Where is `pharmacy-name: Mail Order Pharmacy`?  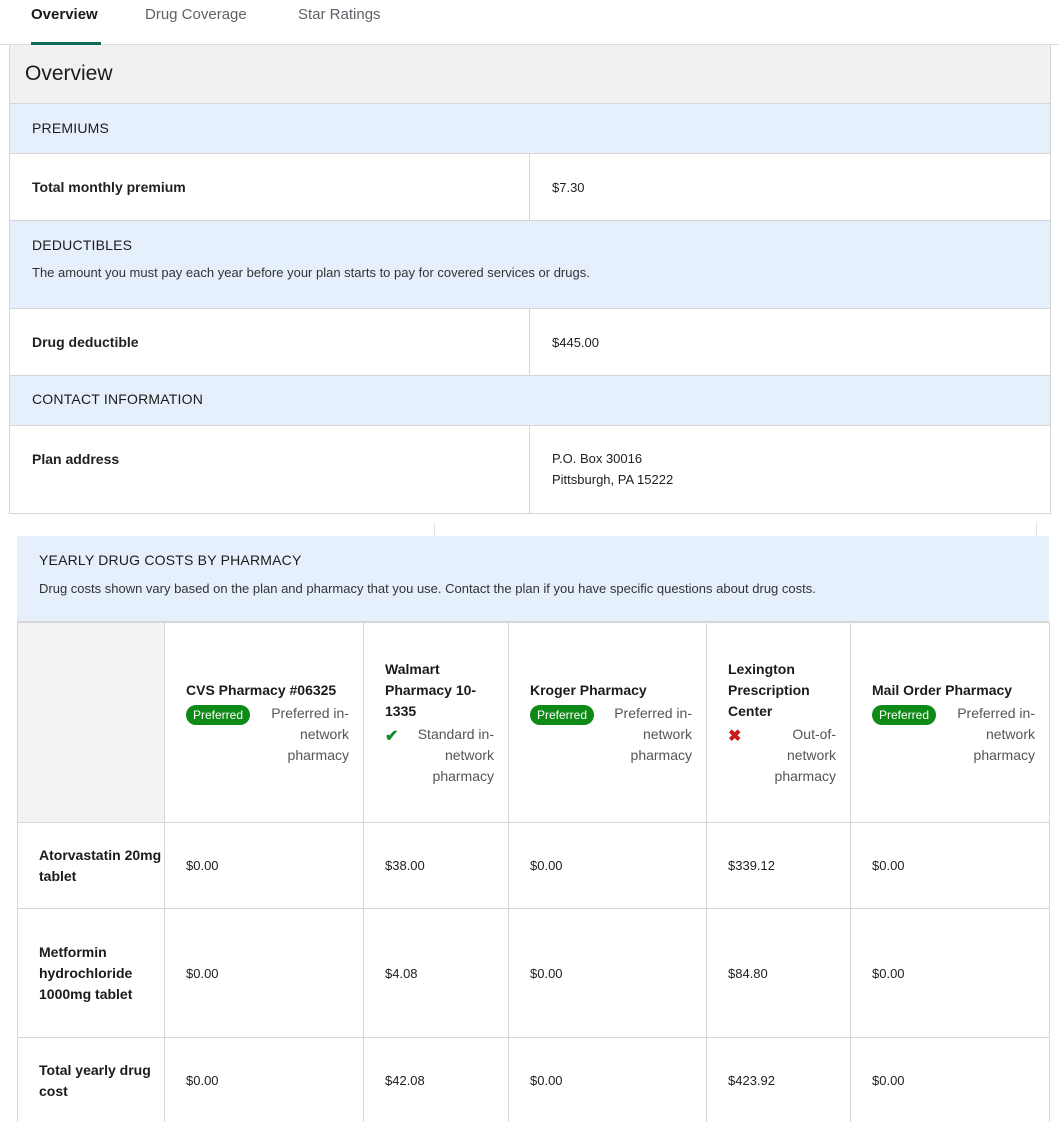
pharmacy-name: Mail Order Pharmacy is located at coordinates (942, 689).